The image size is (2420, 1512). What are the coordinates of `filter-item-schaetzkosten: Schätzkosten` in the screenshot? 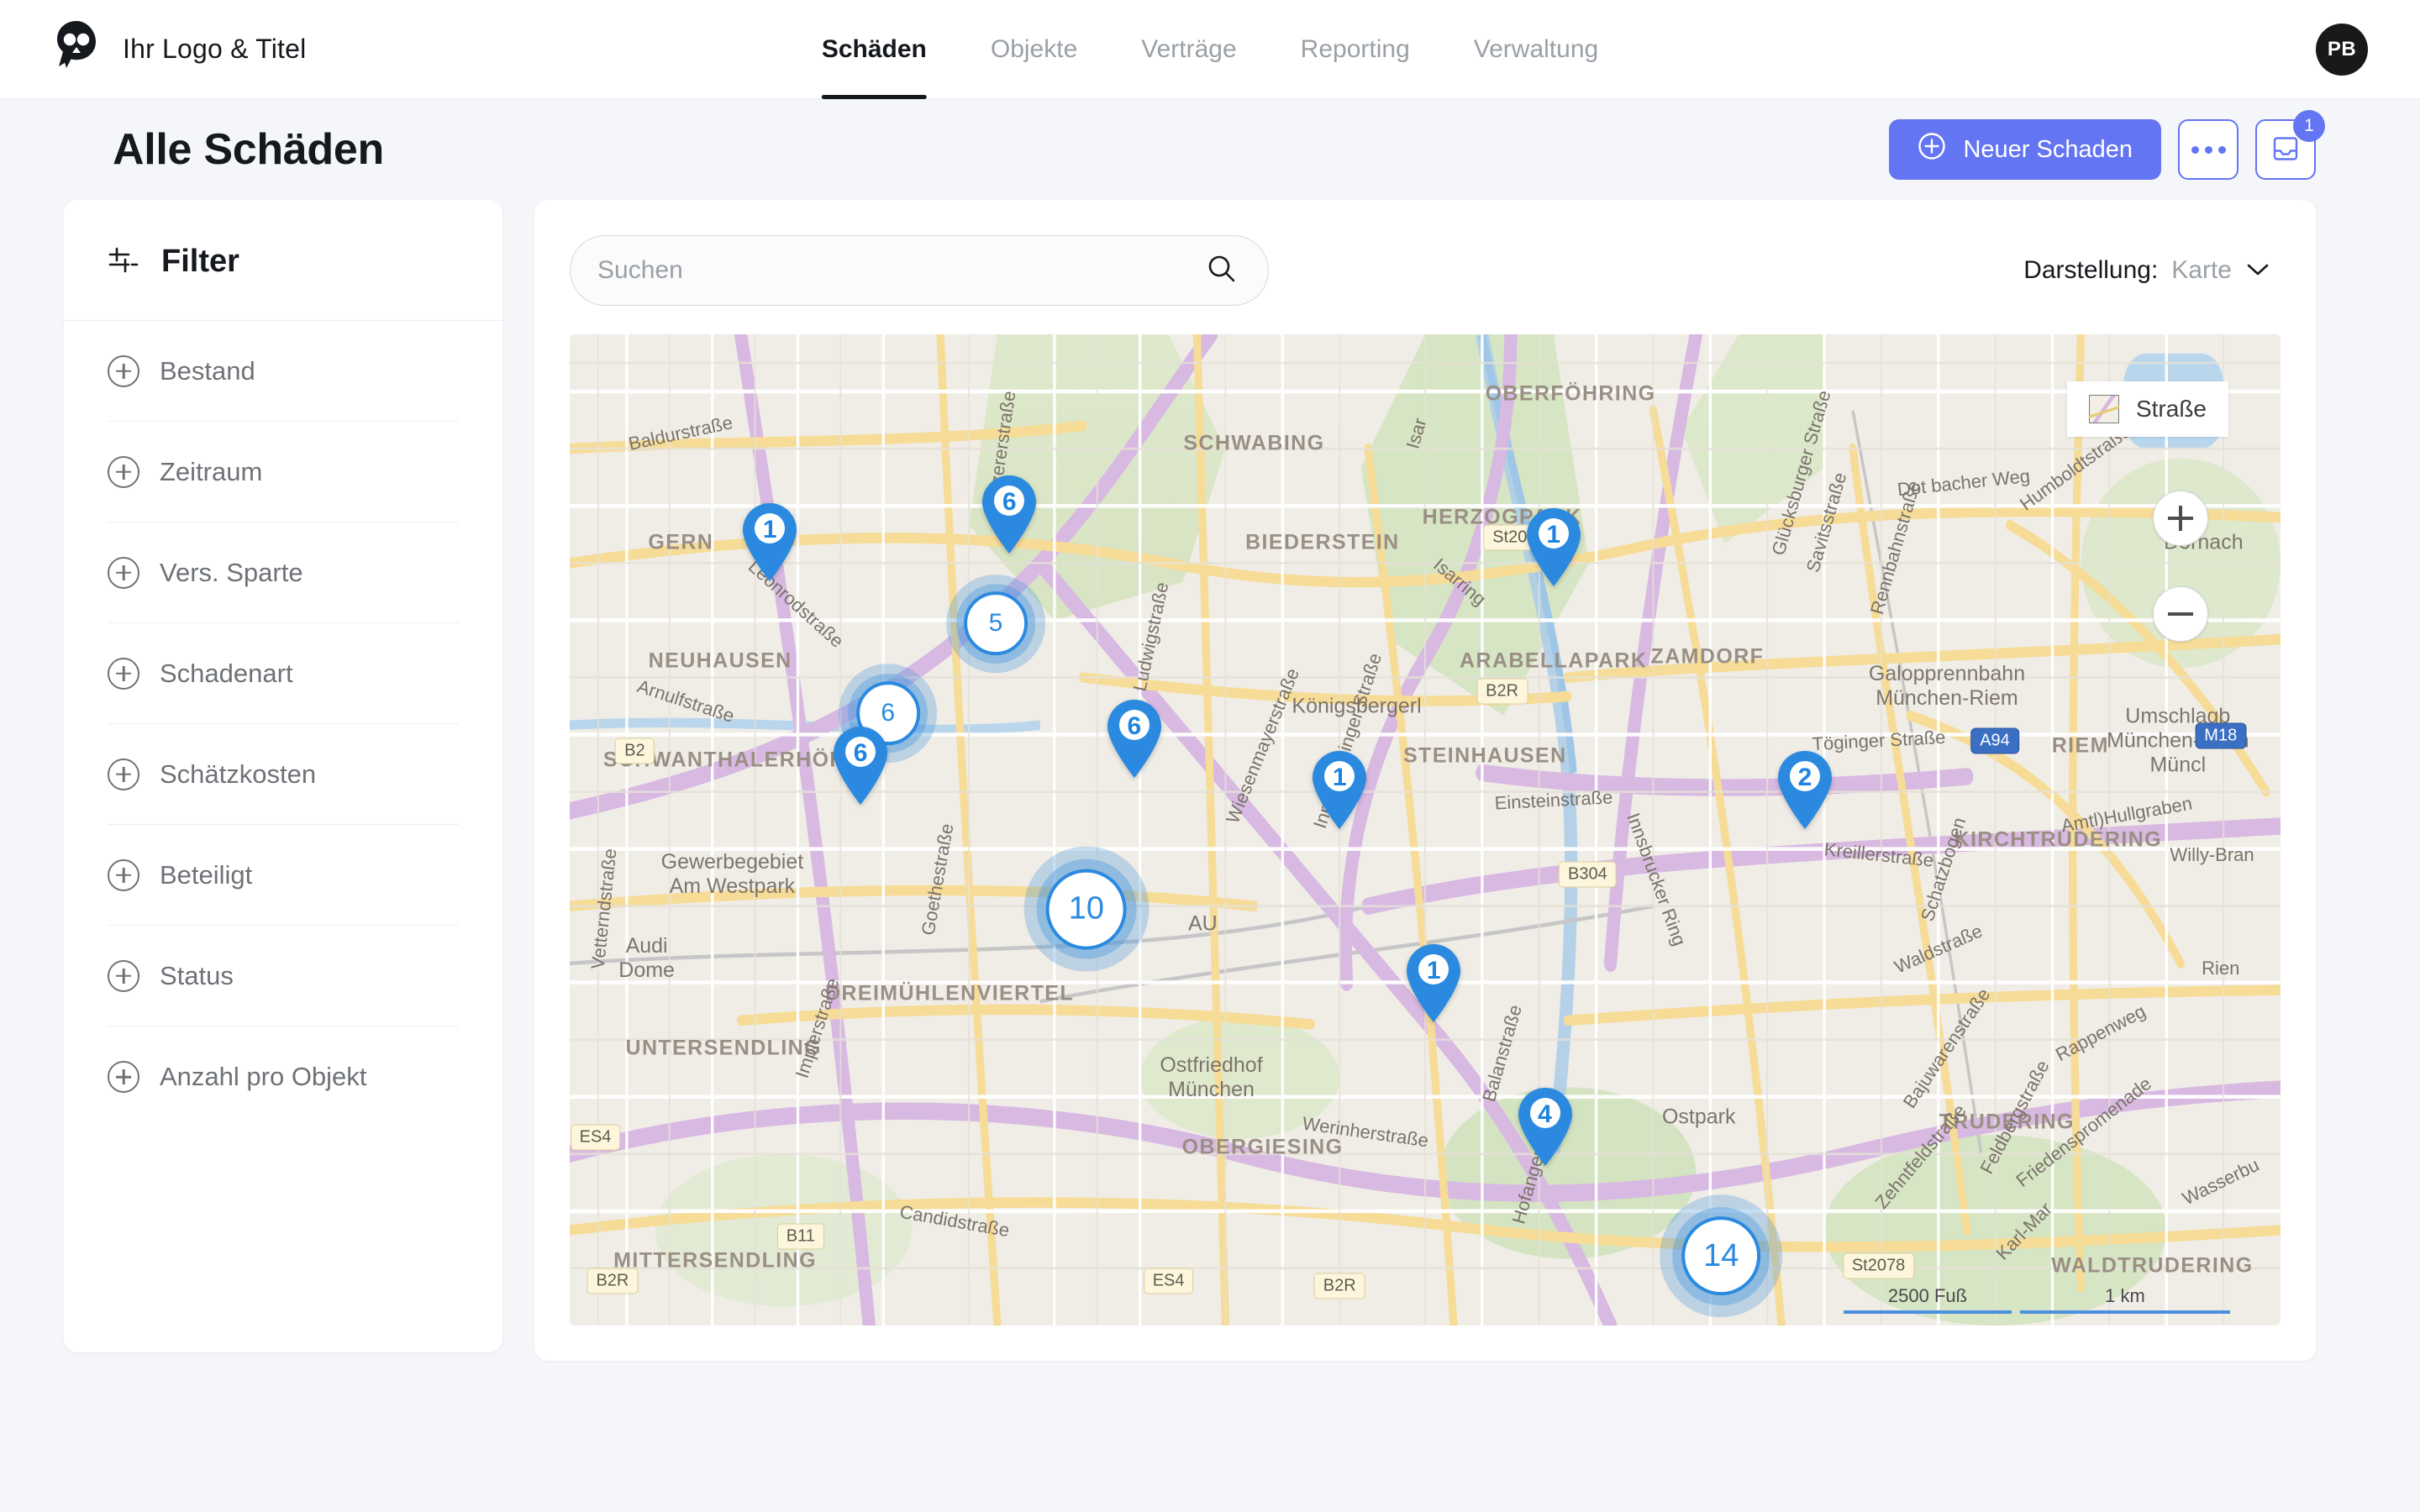 It's located at (284, 774).